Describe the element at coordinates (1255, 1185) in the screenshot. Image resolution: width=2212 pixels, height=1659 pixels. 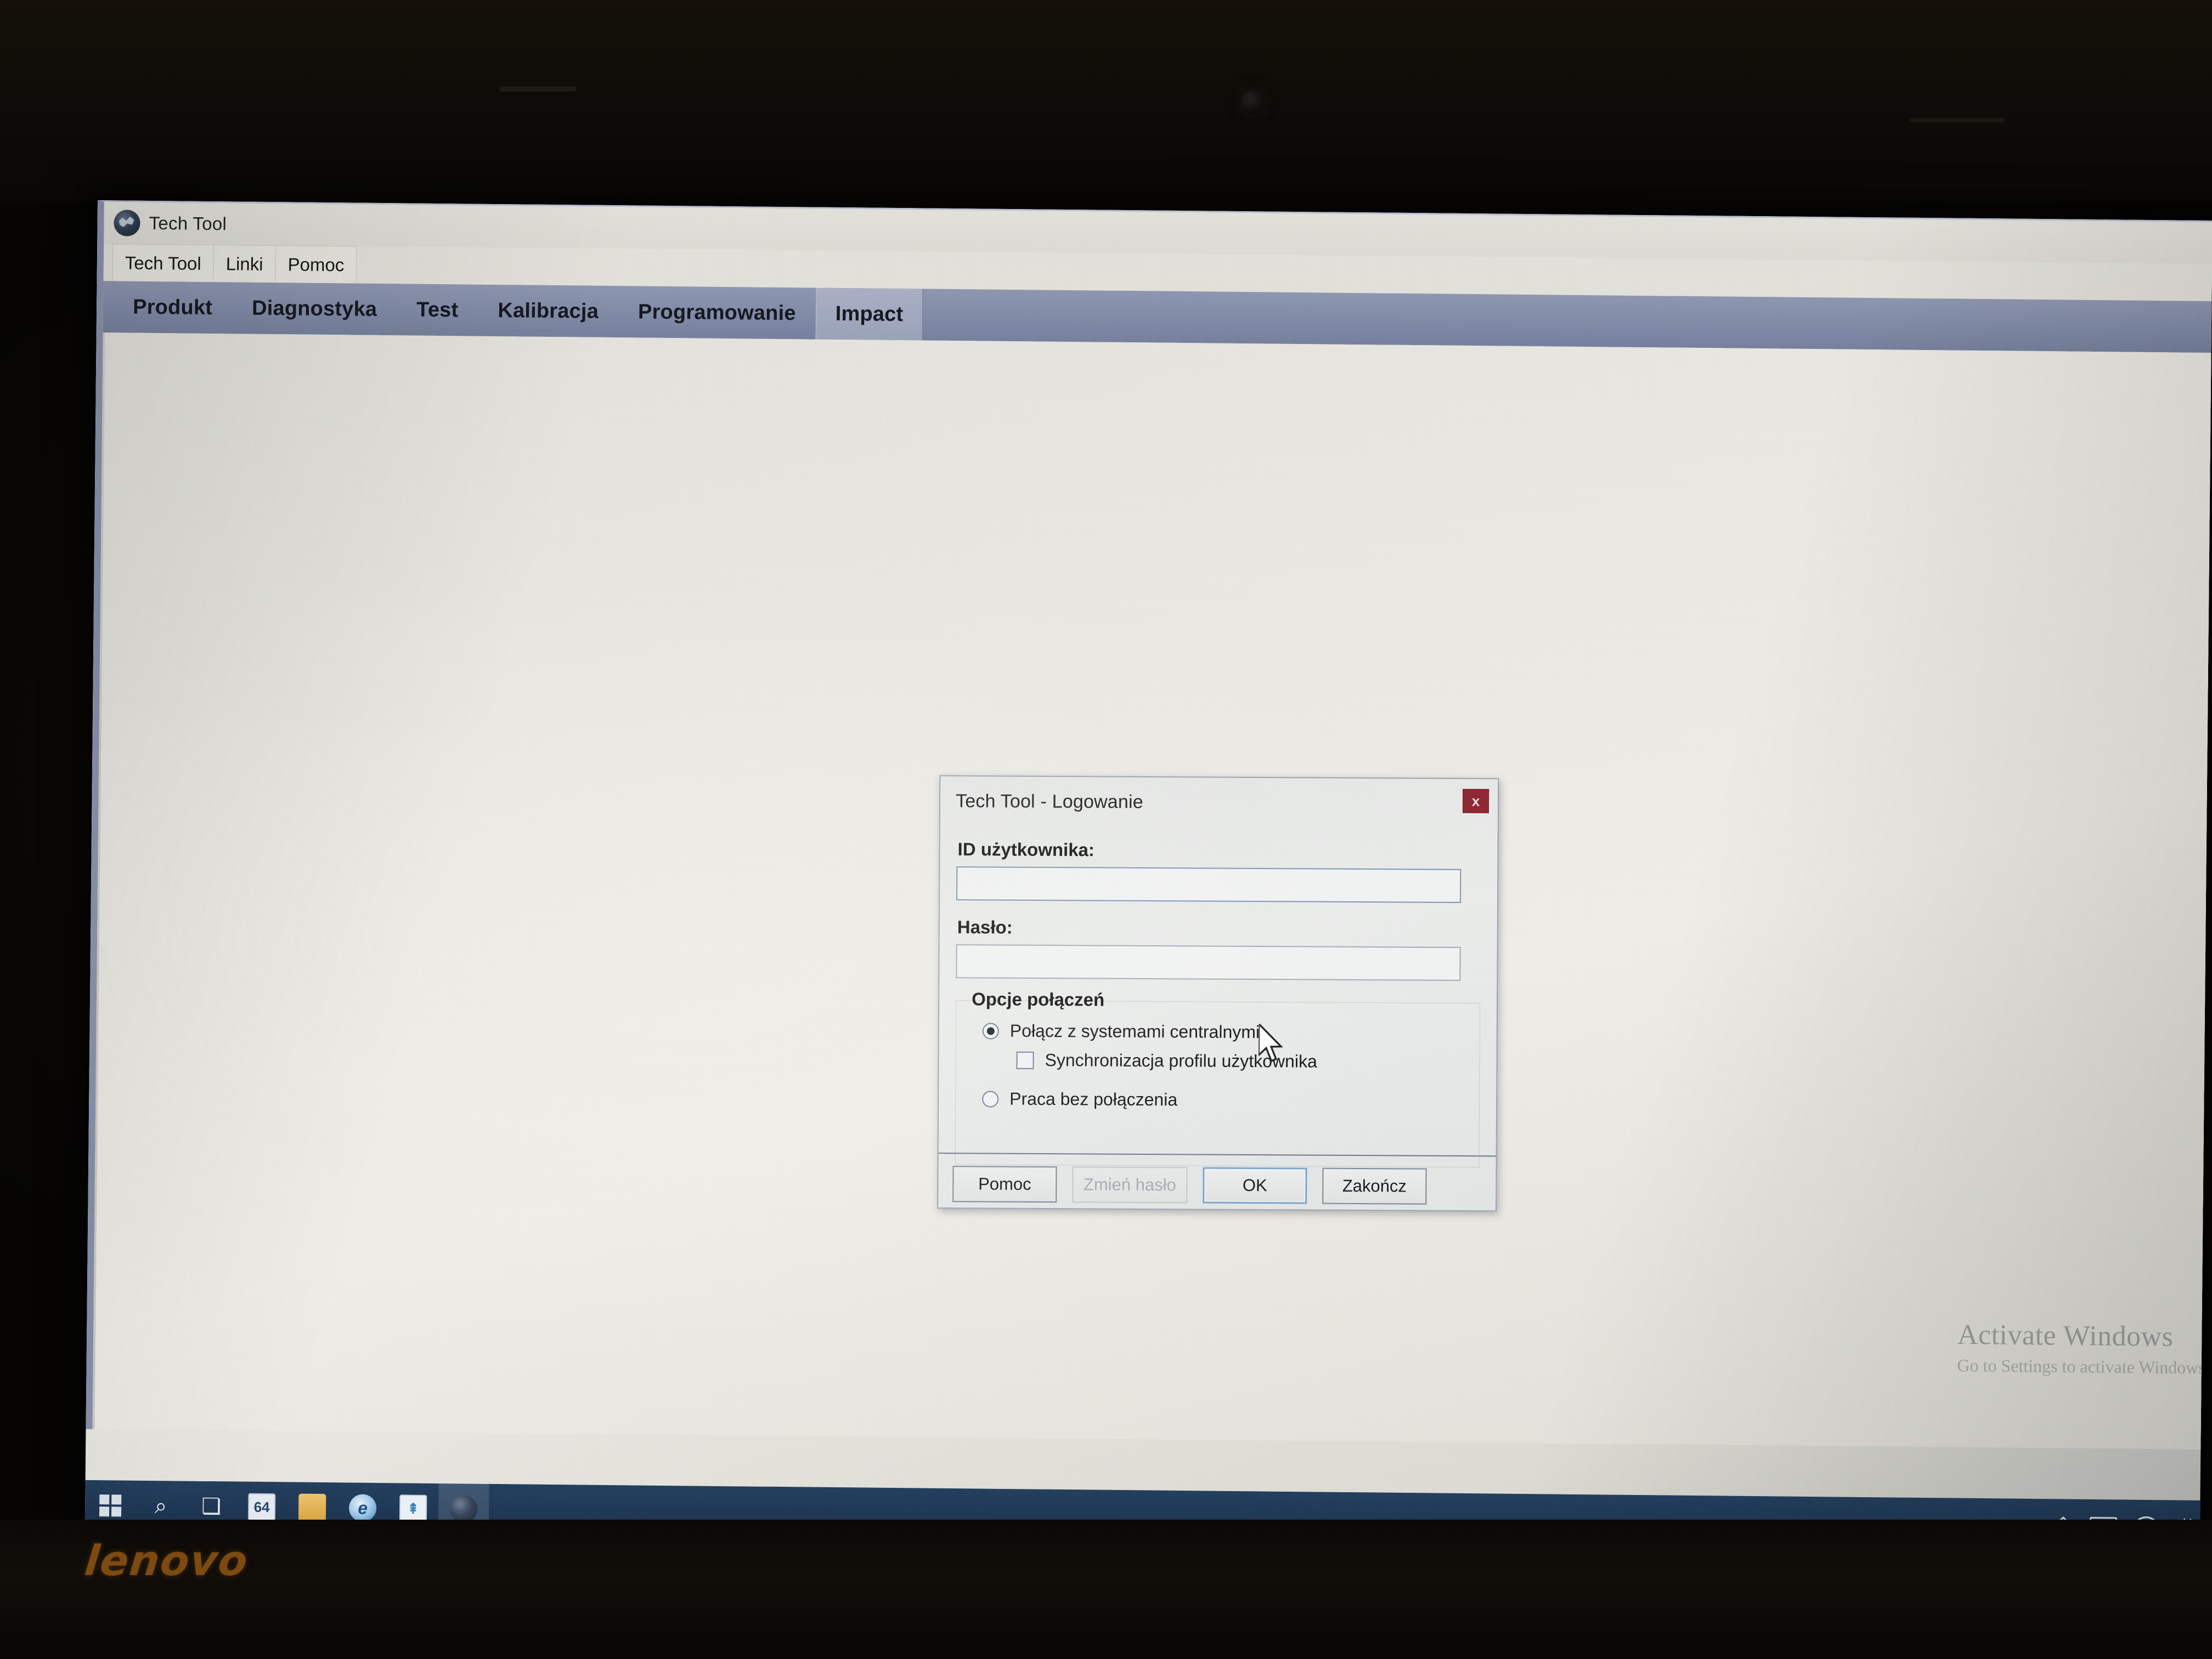
I see `ok-button: OK` at that location.